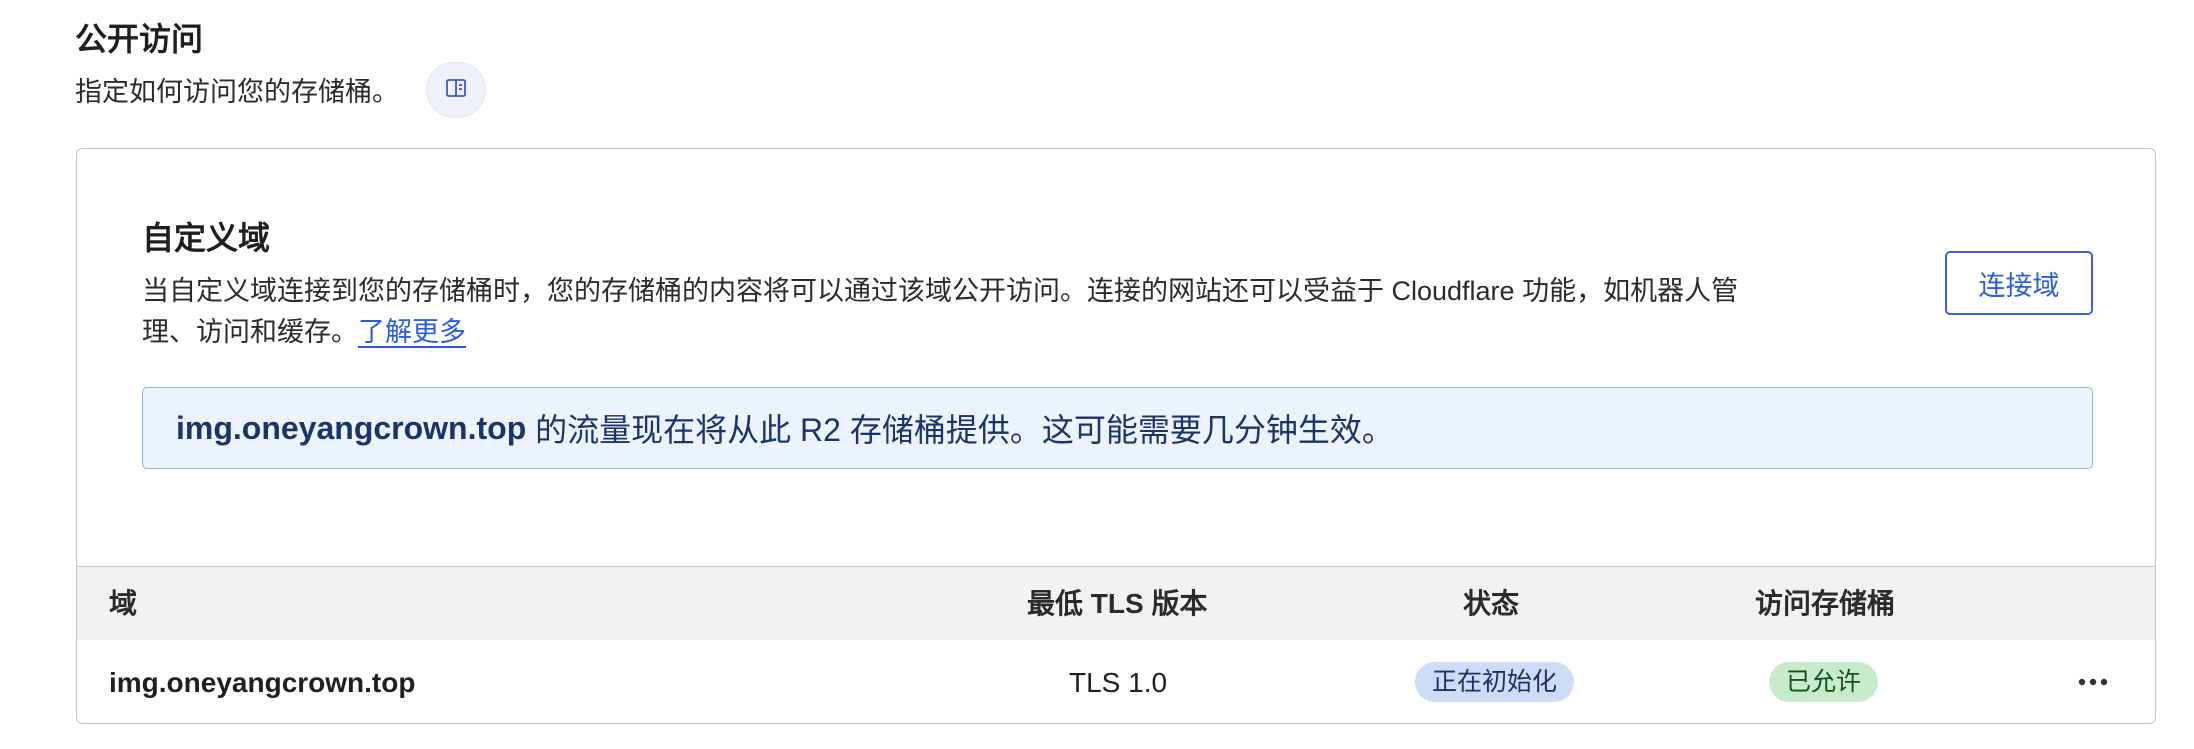  I want to click on column-header-domain: 域, so click(123, 603).